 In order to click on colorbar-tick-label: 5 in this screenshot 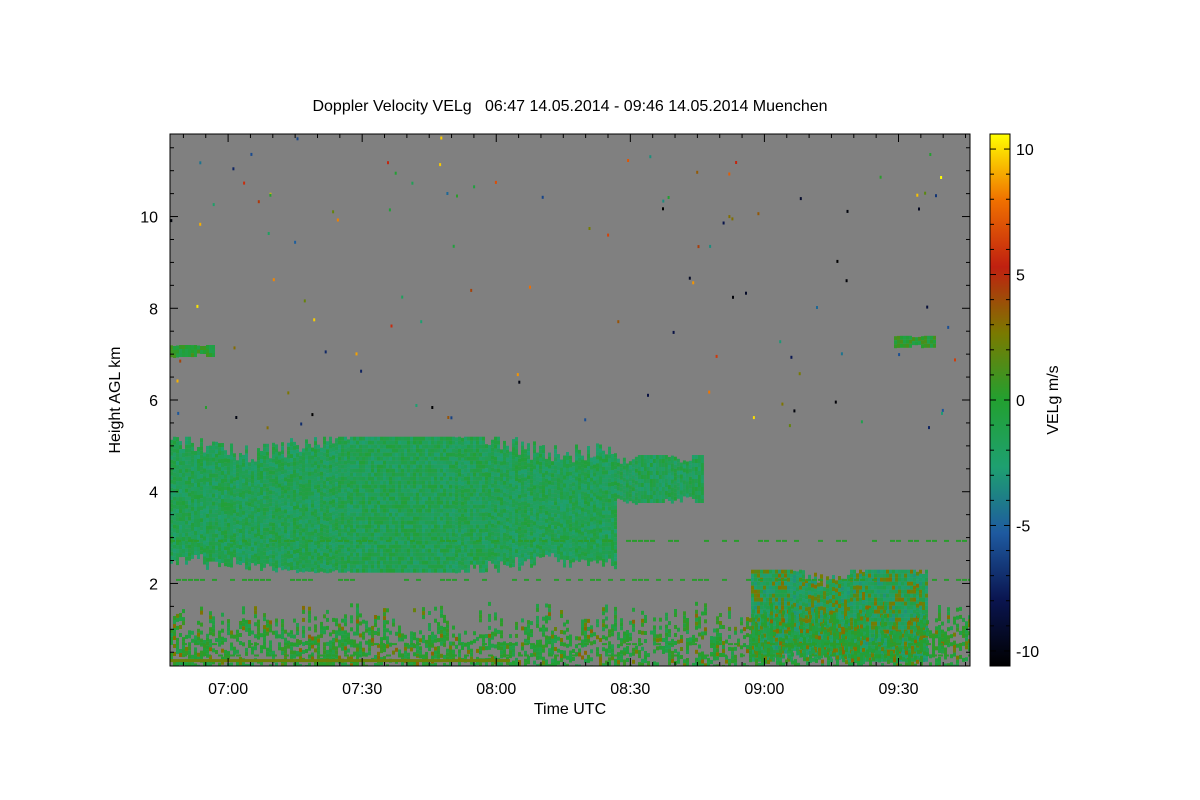, I will do `click(1020, 276)`.